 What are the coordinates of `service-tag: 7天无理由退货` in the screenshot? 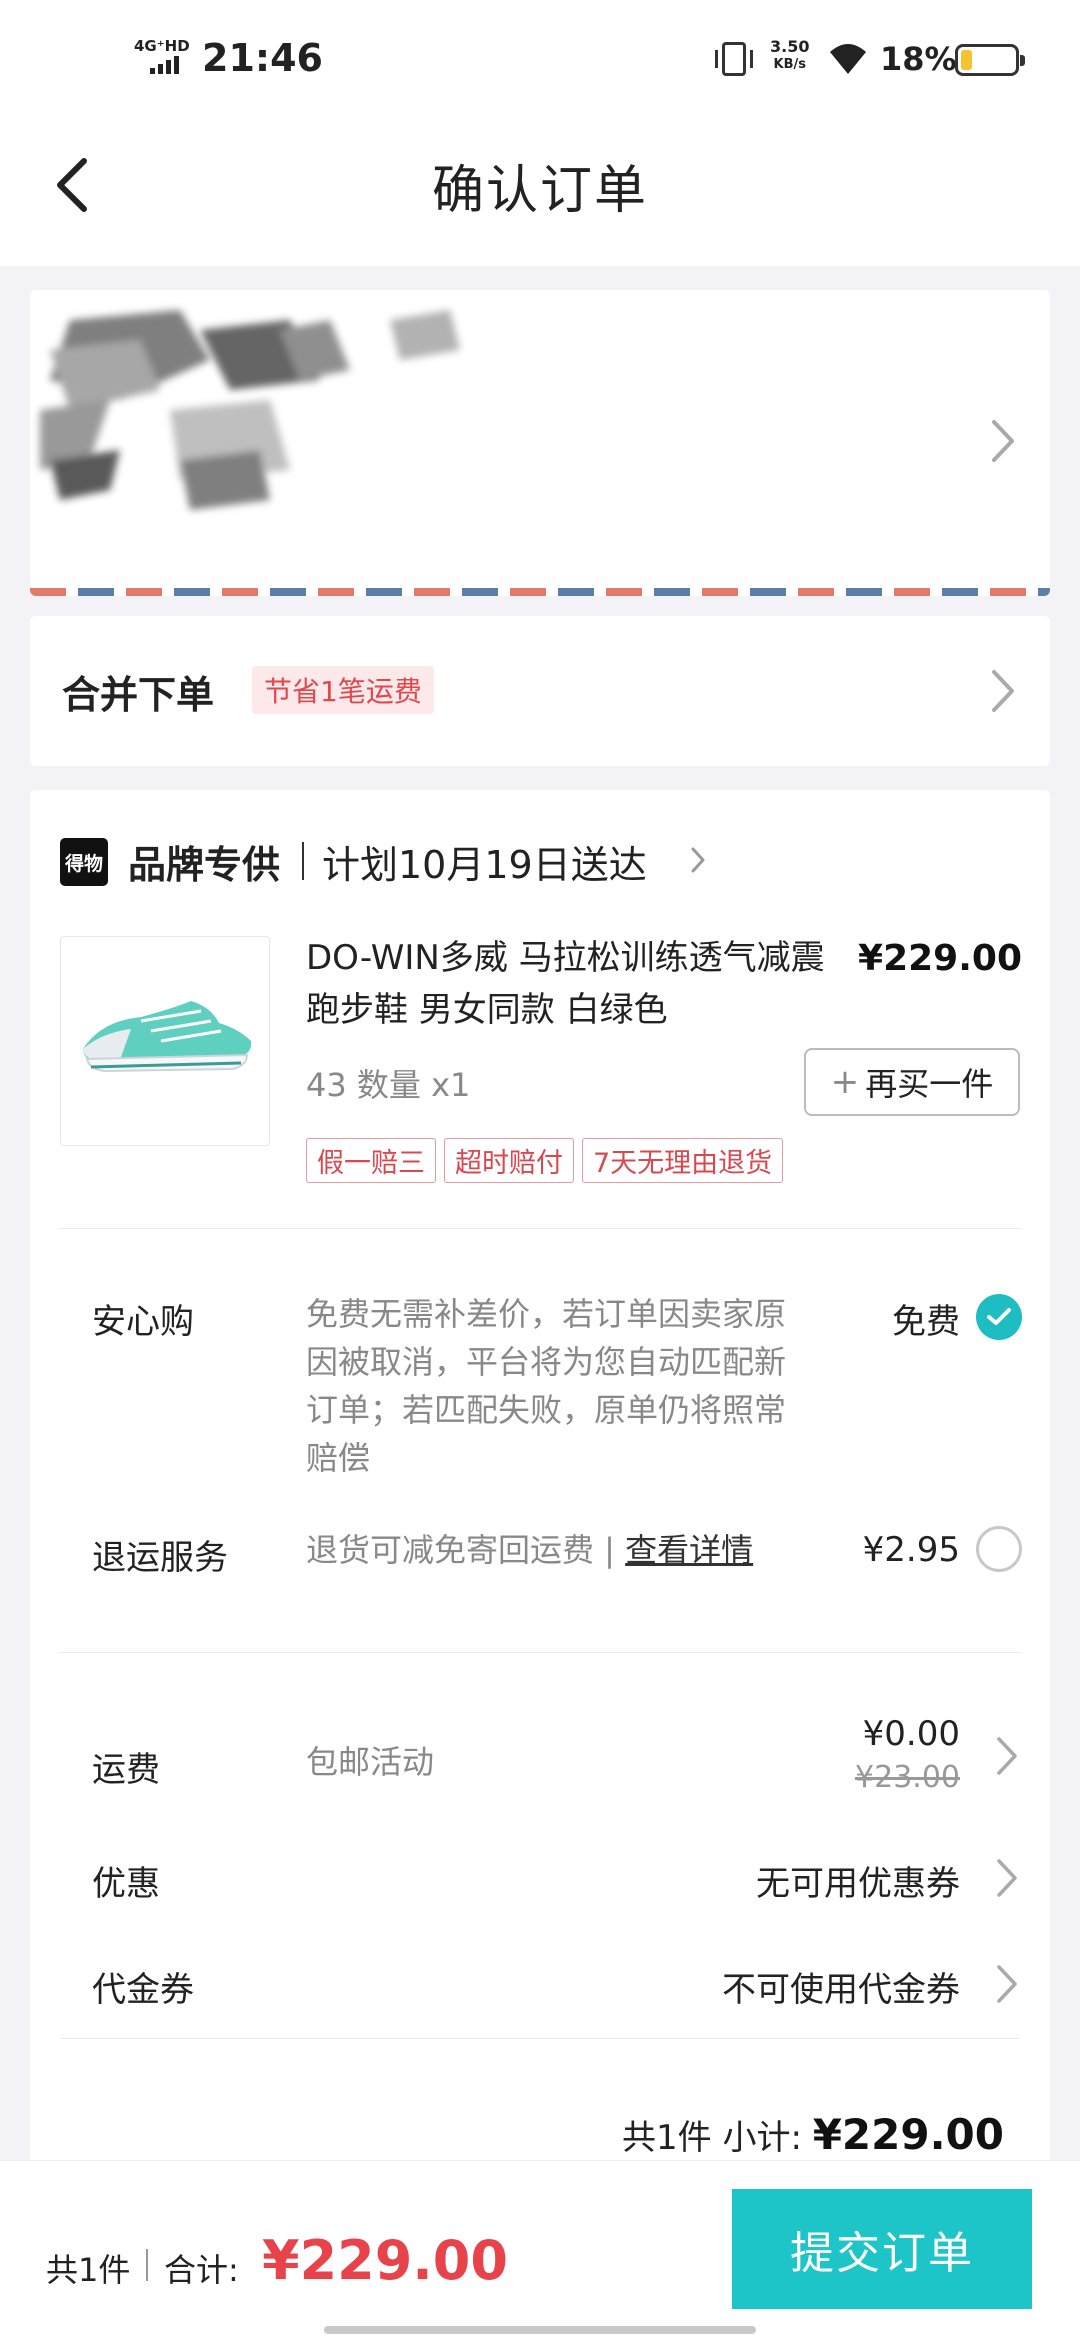 It's located at (683, 1160).